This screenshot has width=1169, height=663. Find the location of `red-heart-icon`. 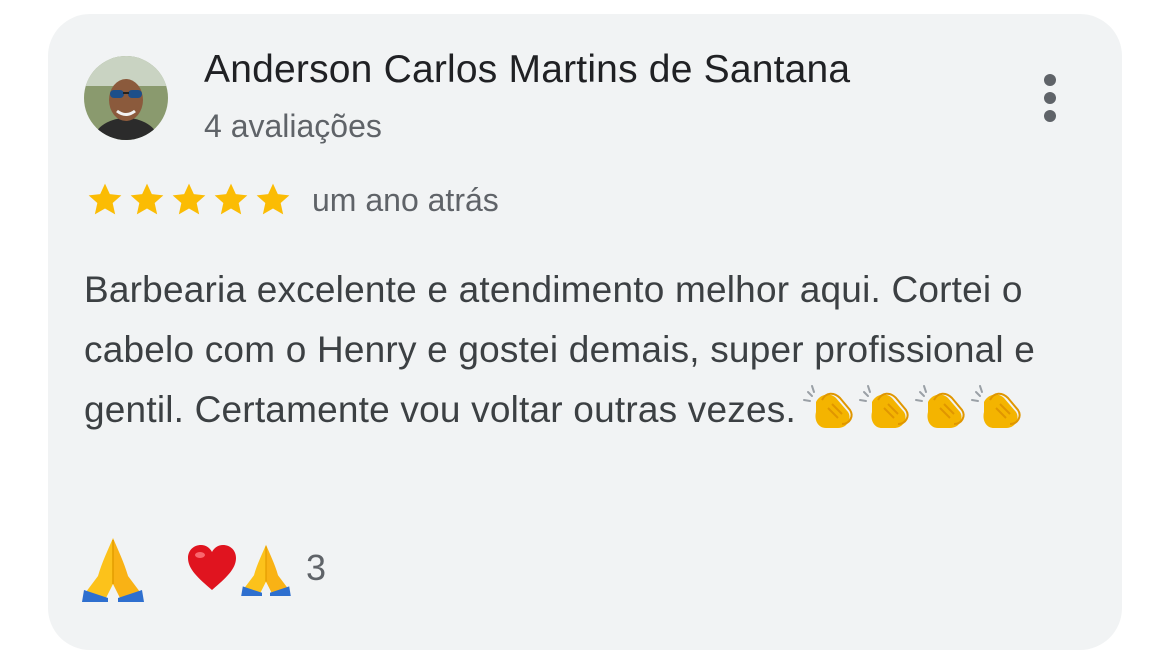

red-heart-icon is located at coordinates (212, 567).